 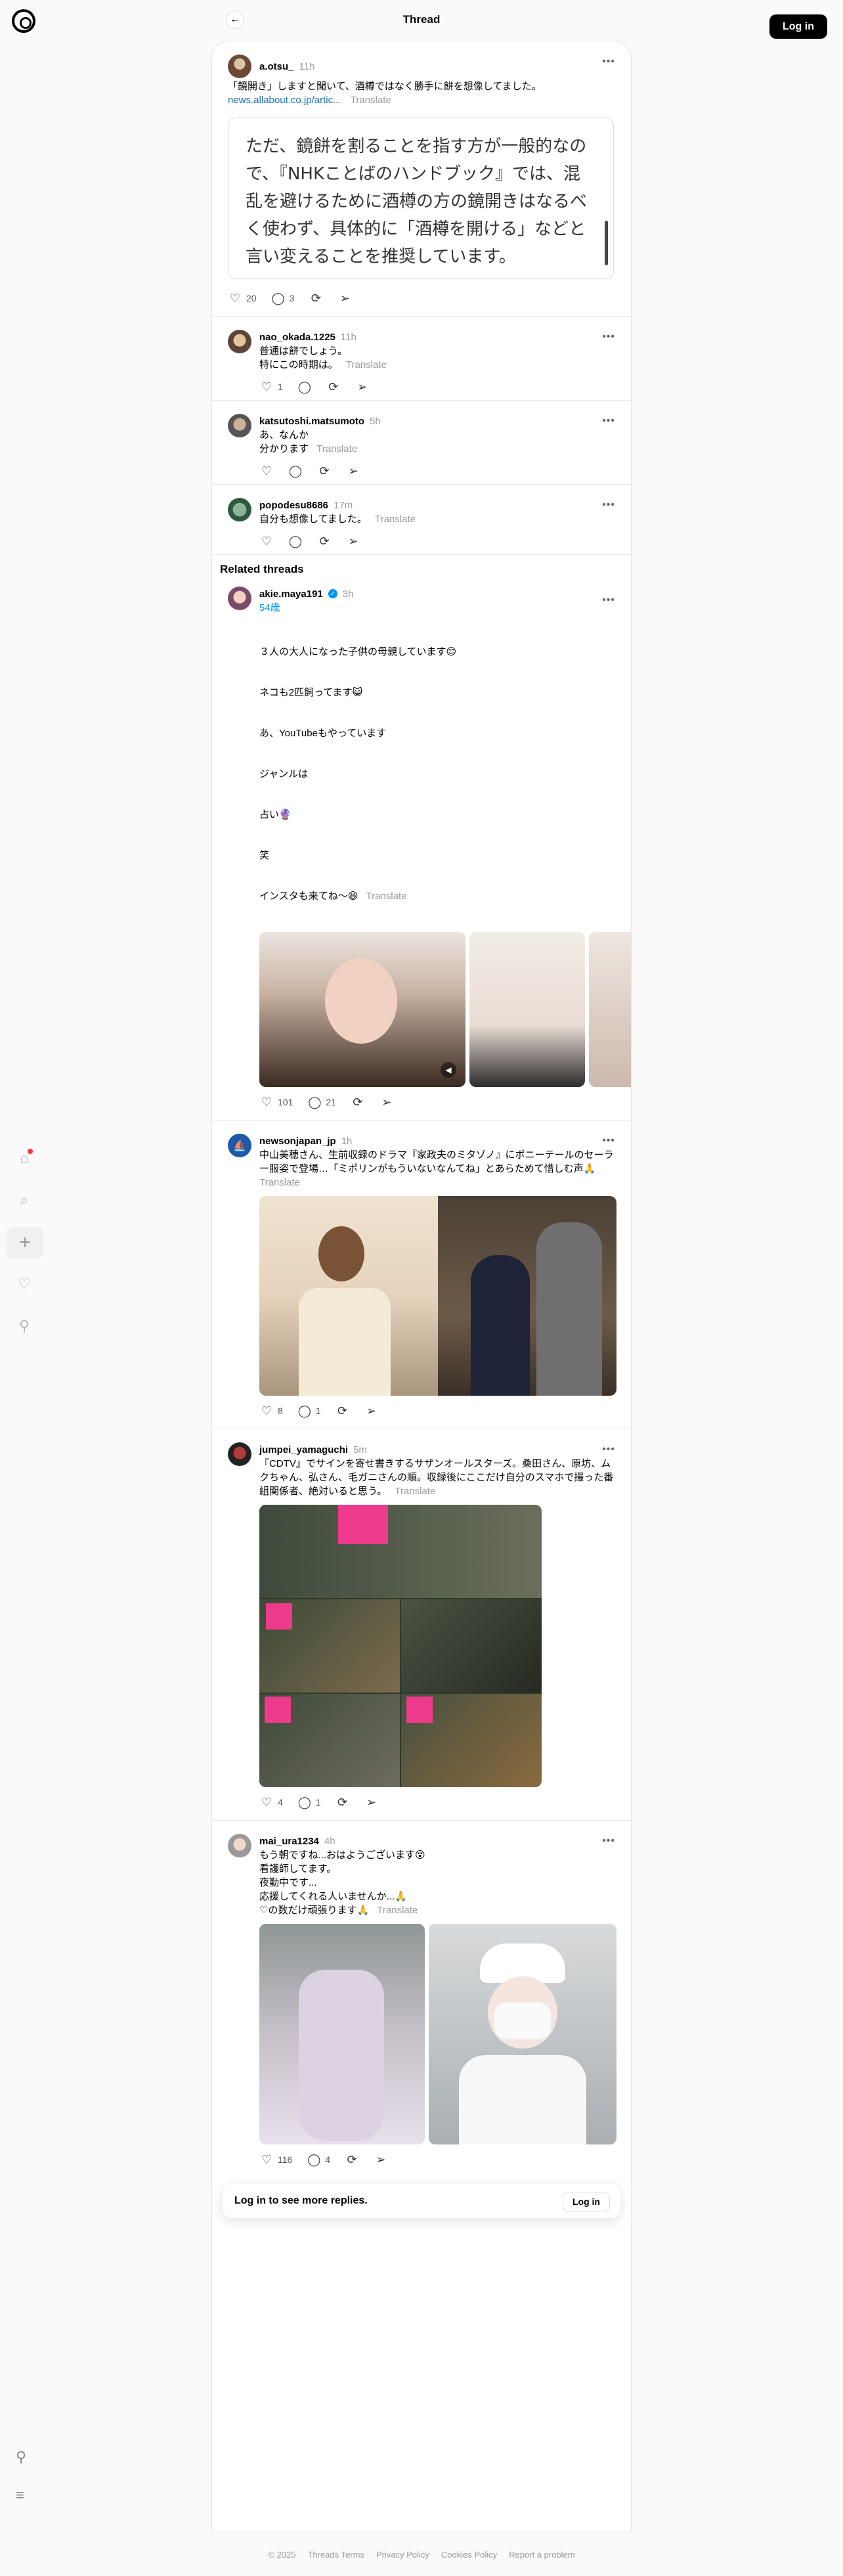 What do you see at coordinates (448, 1070) in the screenshot?
I see `mute-icon: ◀` at bounding box center [448, 1070].